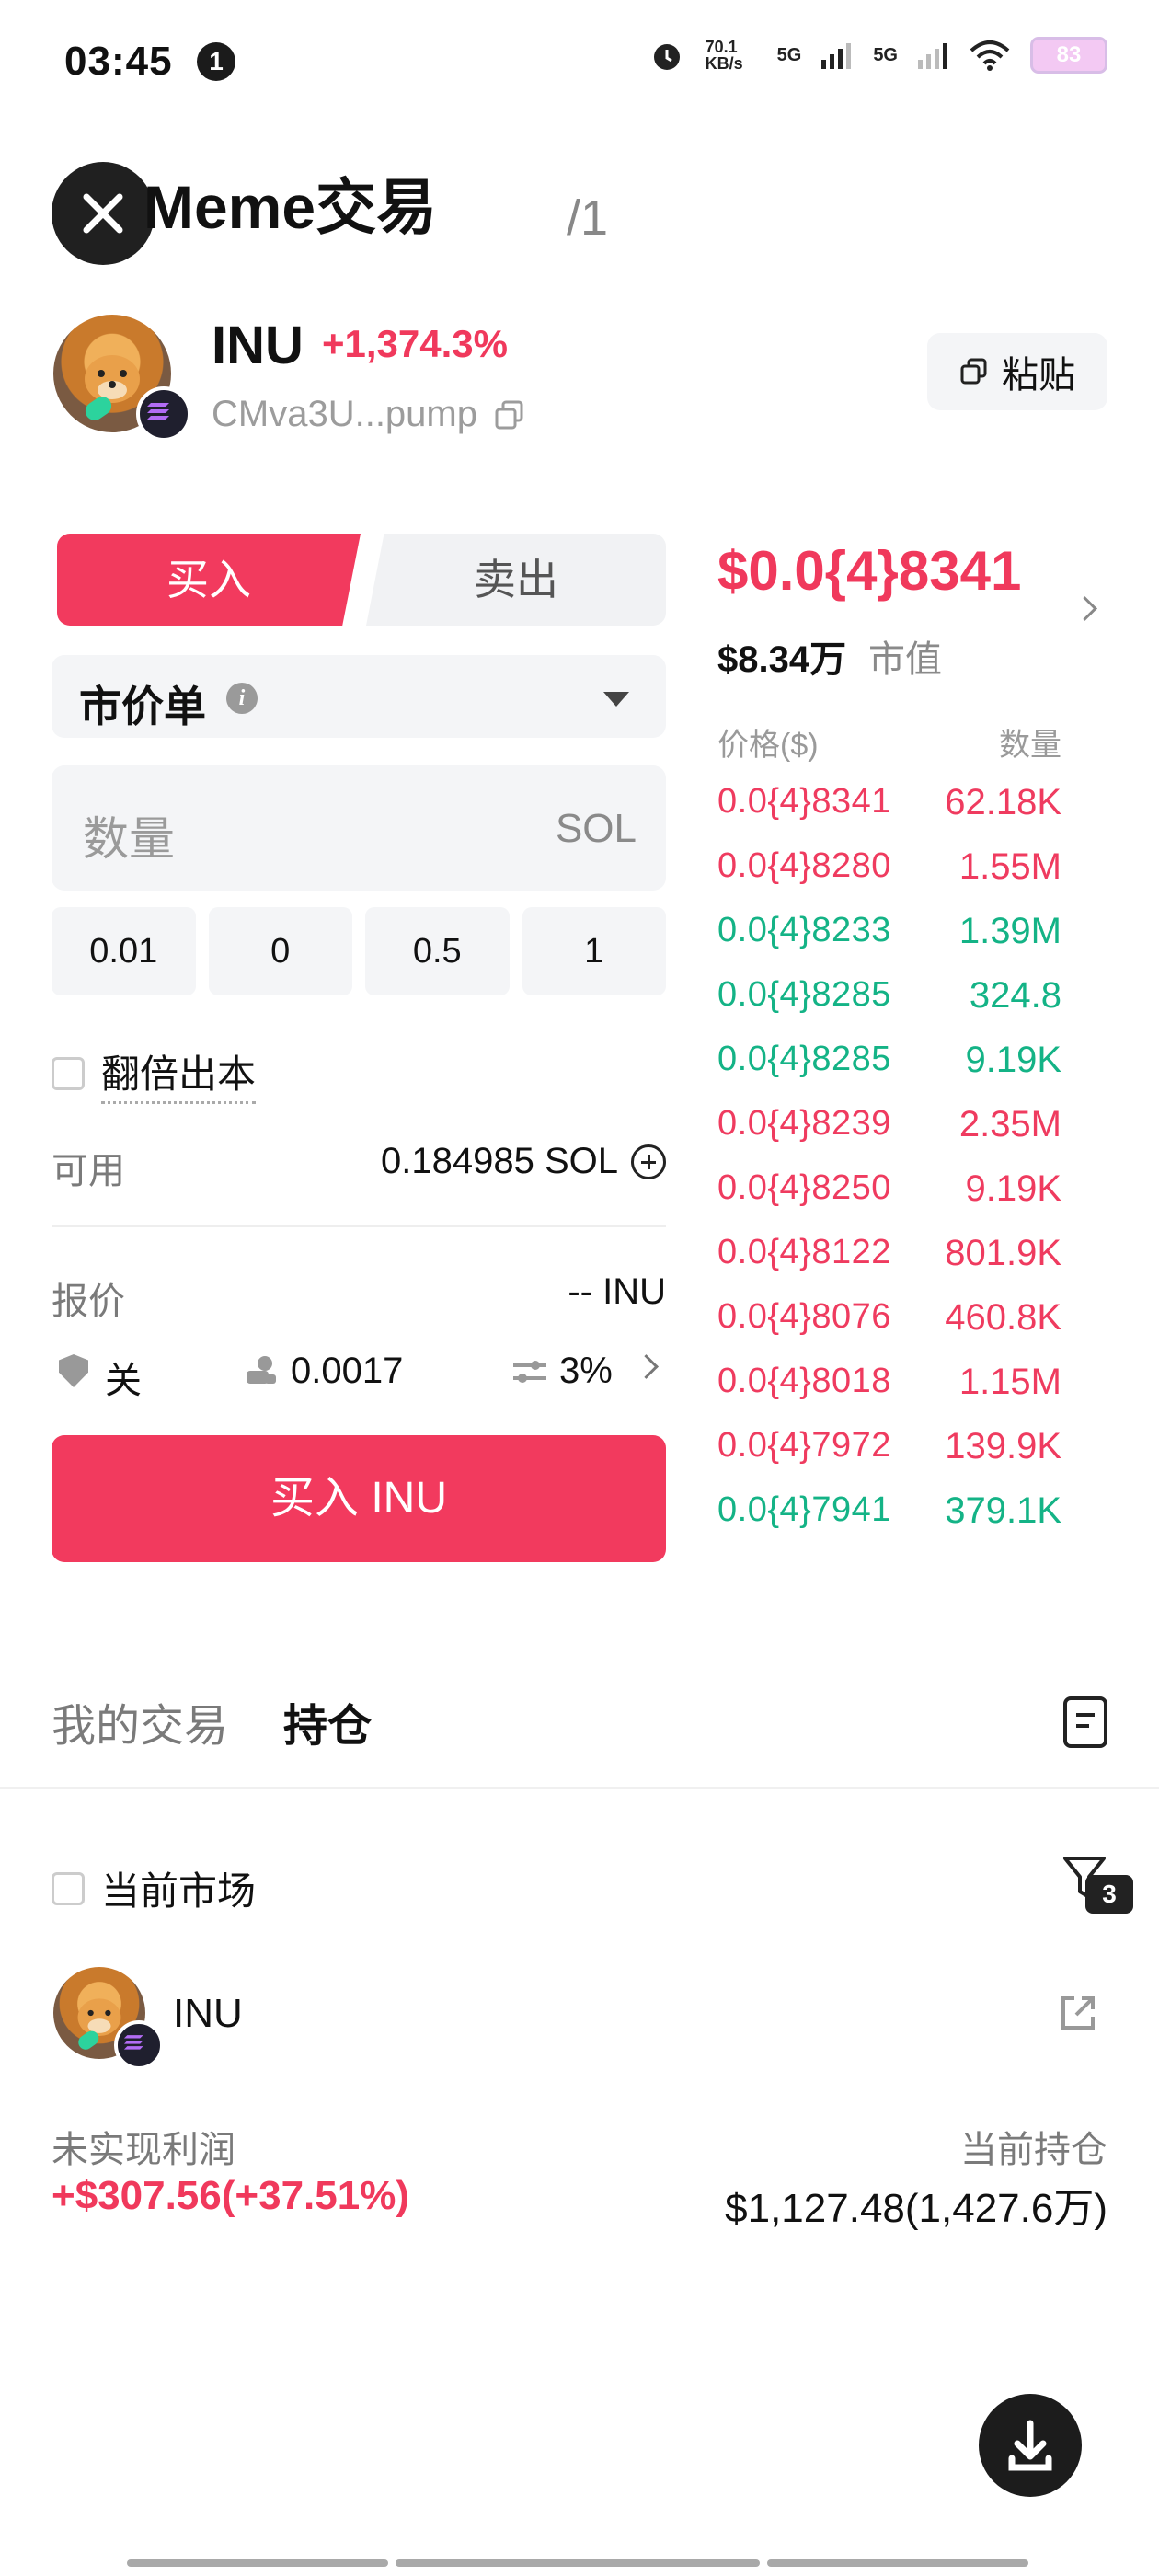 The height and width of the screenshot is (2576, 1159). Describe the element at coordinates (782, 659) in the screenshot. I see `market-cap-value: $8.34万` at that location.